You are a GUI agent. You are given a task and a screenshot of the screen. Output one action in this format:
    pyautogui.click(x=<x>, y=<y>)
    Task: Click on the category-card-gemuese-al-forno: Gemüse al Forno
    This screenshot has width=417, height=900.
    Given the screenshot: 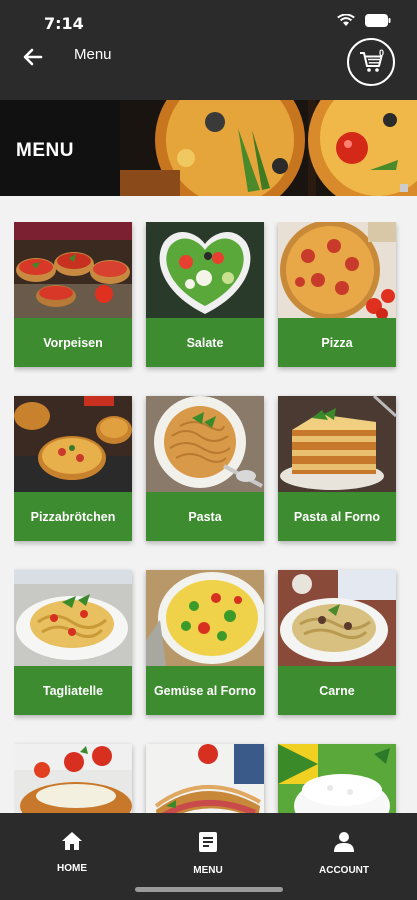 What is the action you would take?
    pyautogui.click(x=205, y=642)
    